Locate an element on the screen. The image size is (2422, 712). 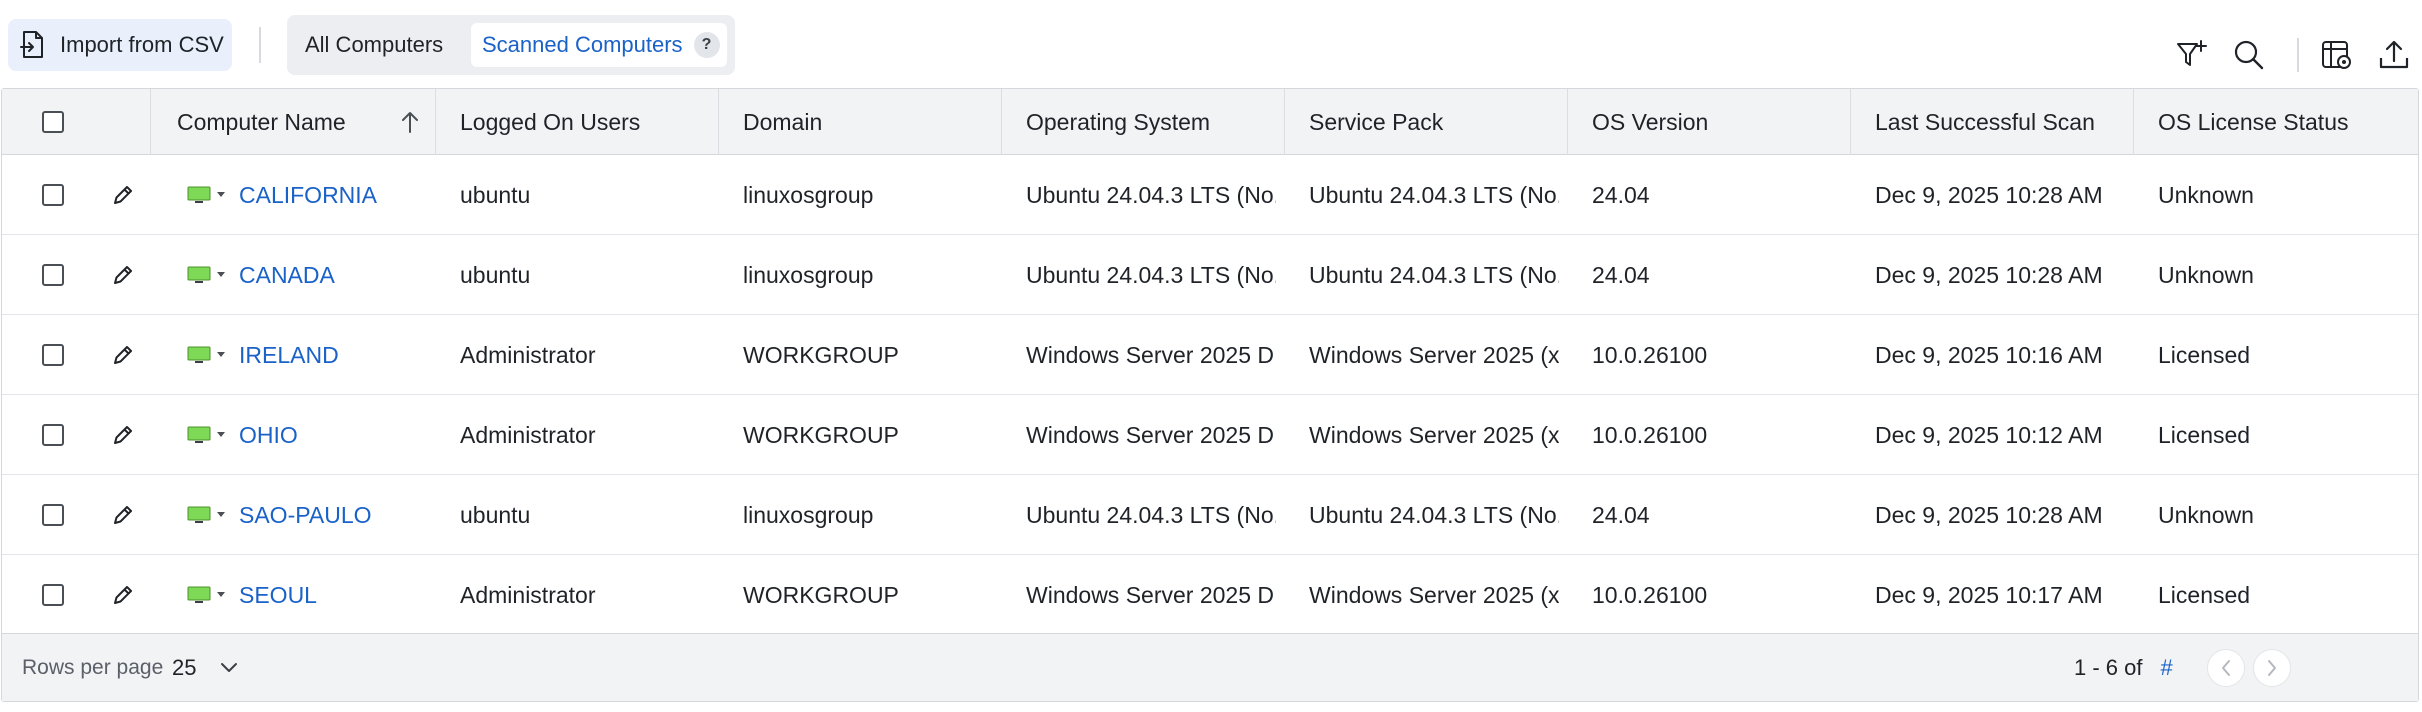
cell-computer-name: OHIO is located at coordinates (242, 435).